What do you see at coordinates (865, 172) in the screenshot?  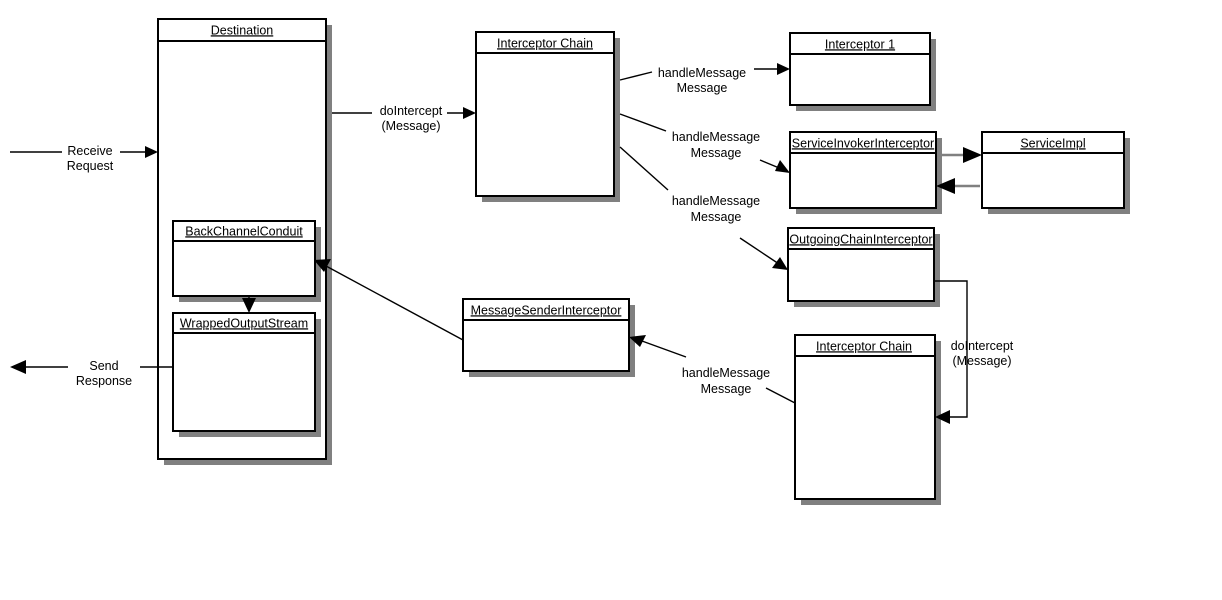 I see `uml-box-service-invoker-interceptor: ServiceInvokerInterceptor` at bounding box center [865, 172].